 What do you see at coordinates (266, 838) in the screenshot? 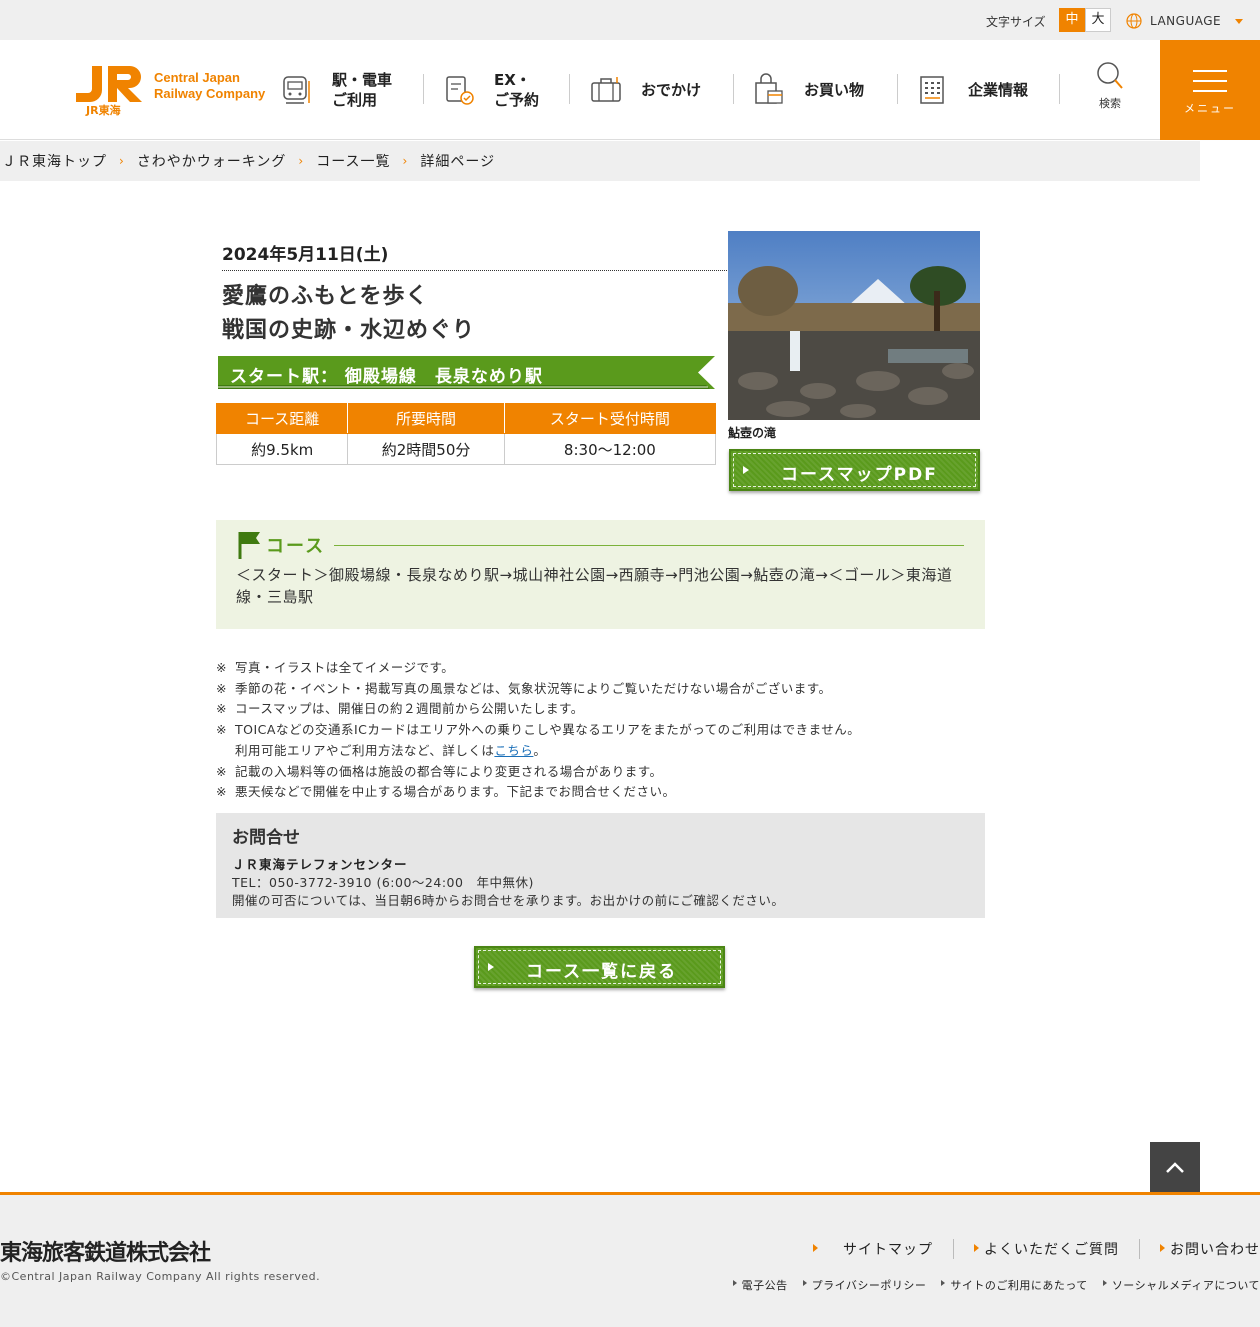
I see `contact-heading: お問合せ` at bounding box center [266, 838].